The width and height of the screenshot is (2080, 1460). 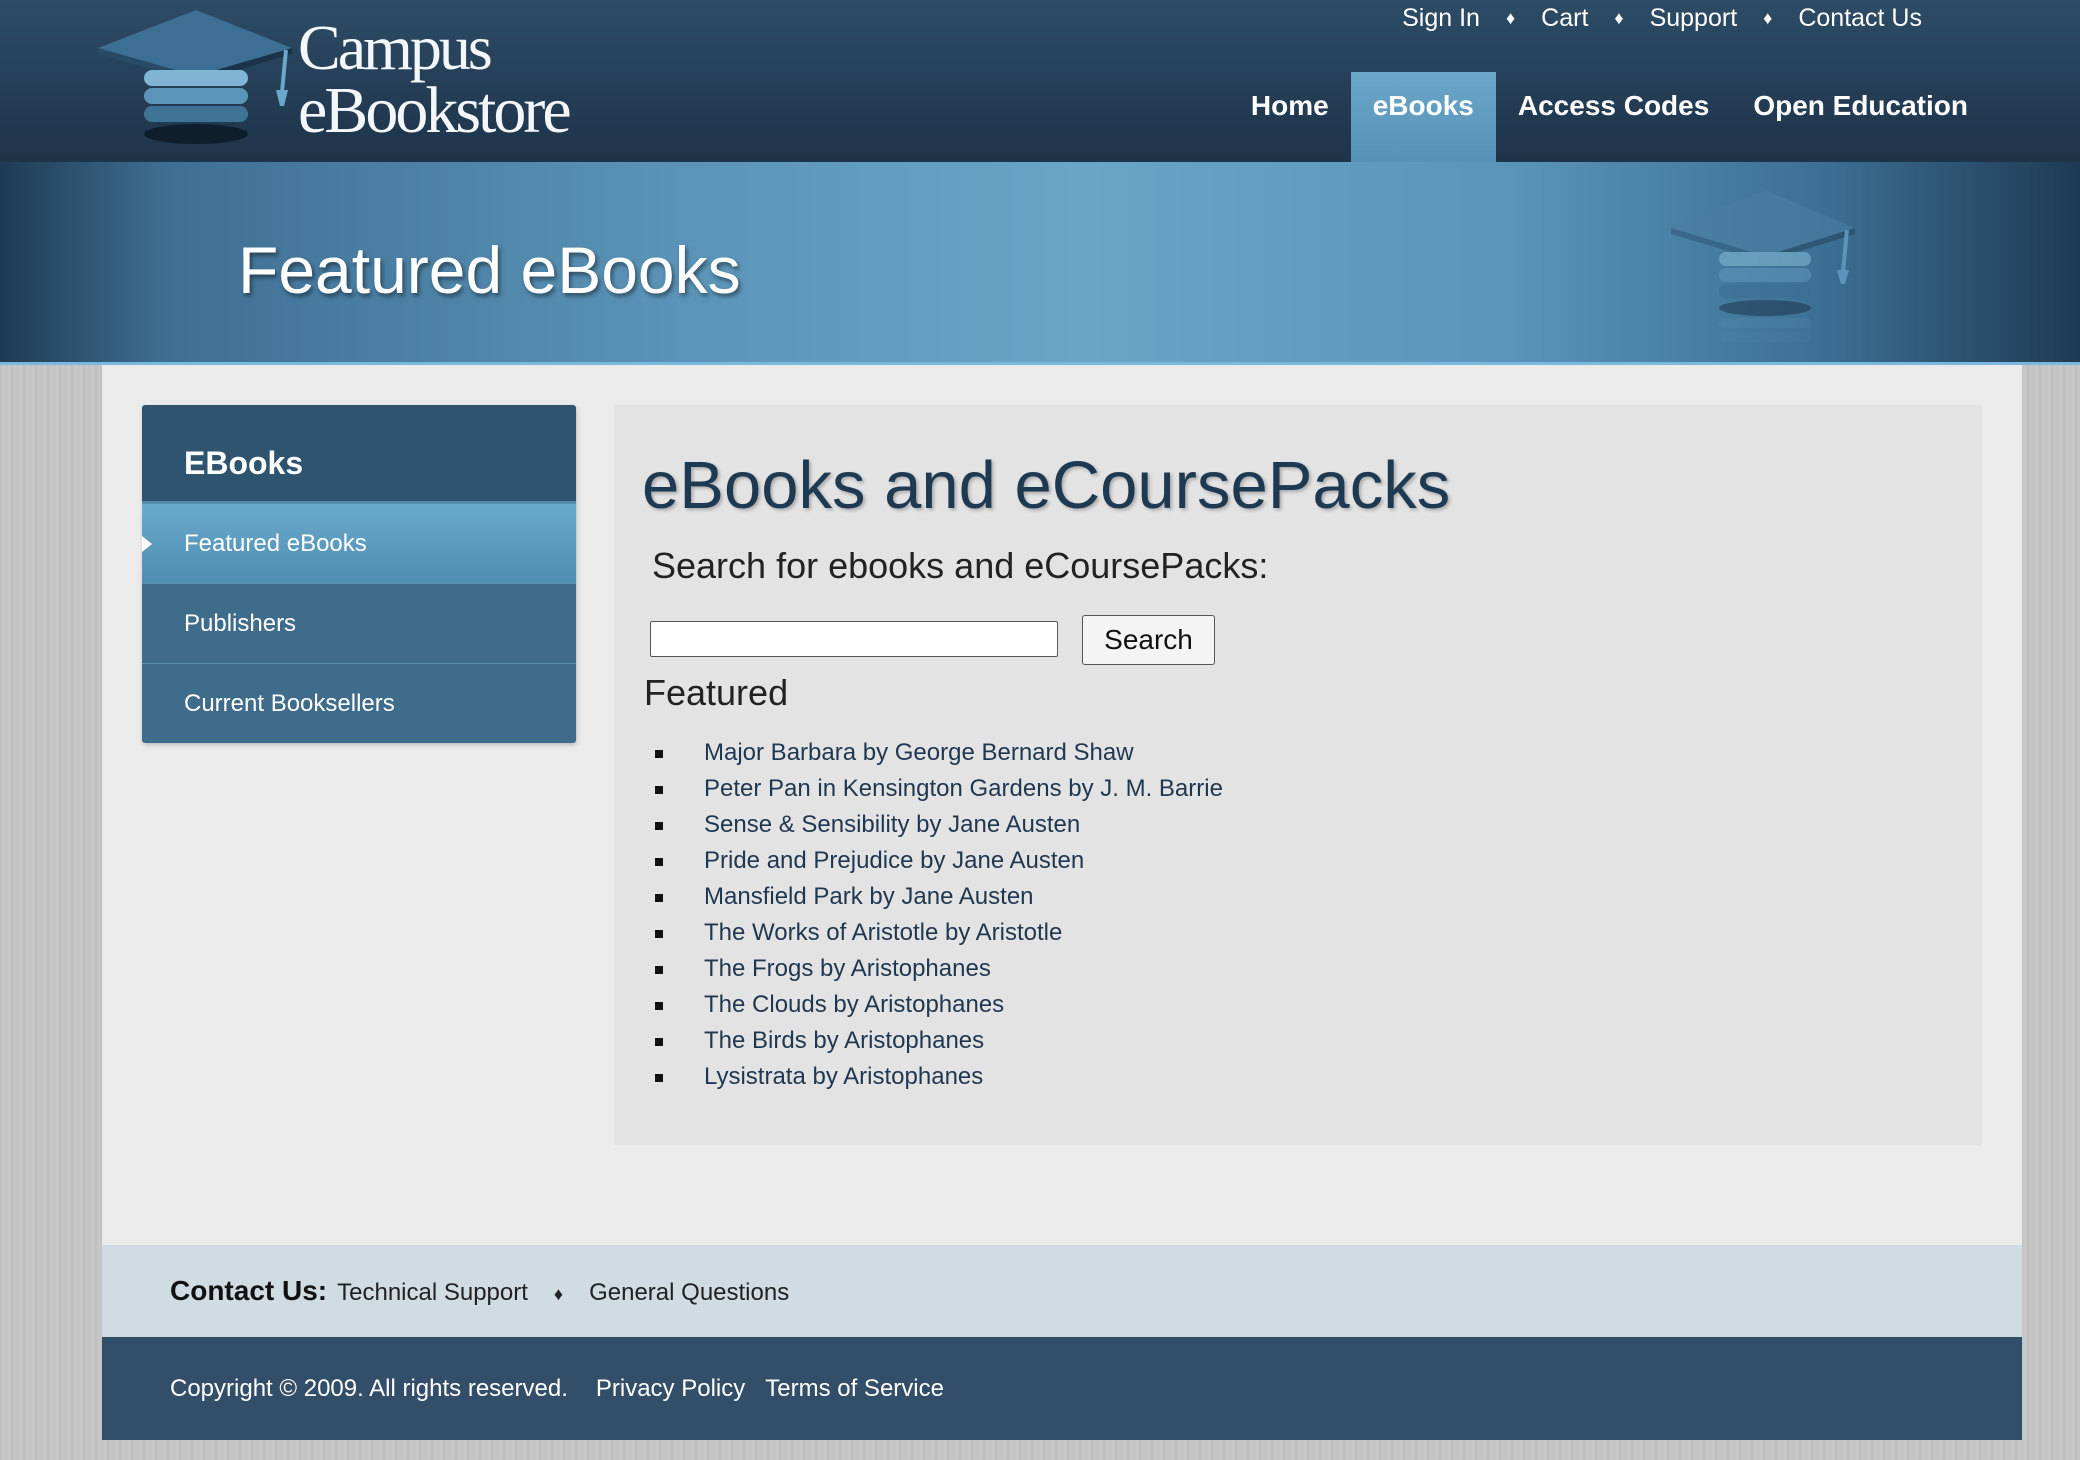 I want to click on featured-book-link: Pride and Prejudice by Jane Austen, so click(x=933, y=861).